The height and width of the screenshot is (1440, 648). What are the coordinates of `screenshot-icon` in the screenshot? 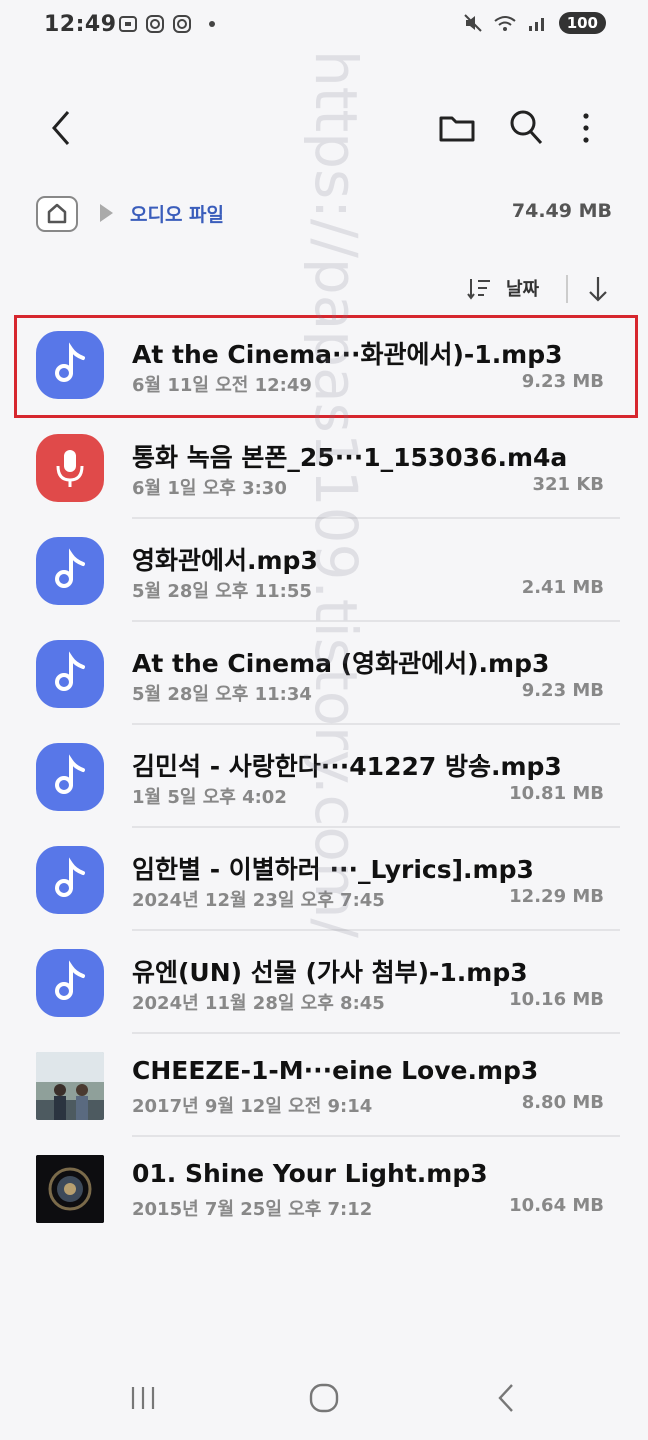 It's located at (128, 24).